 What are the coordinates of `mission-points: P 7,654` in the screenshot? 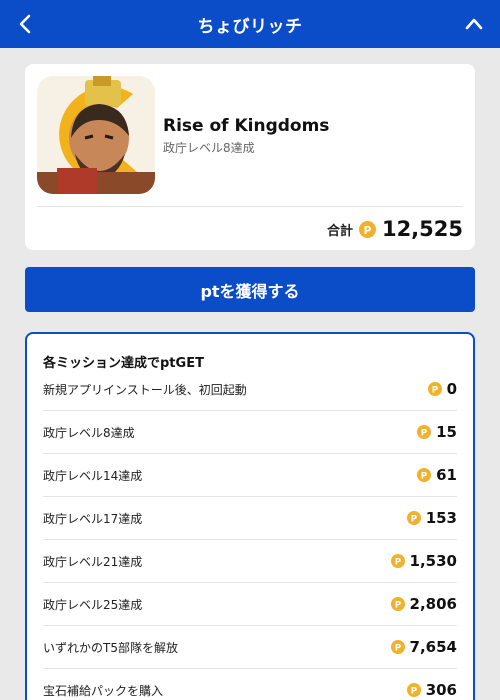 It's located at (423, 647).